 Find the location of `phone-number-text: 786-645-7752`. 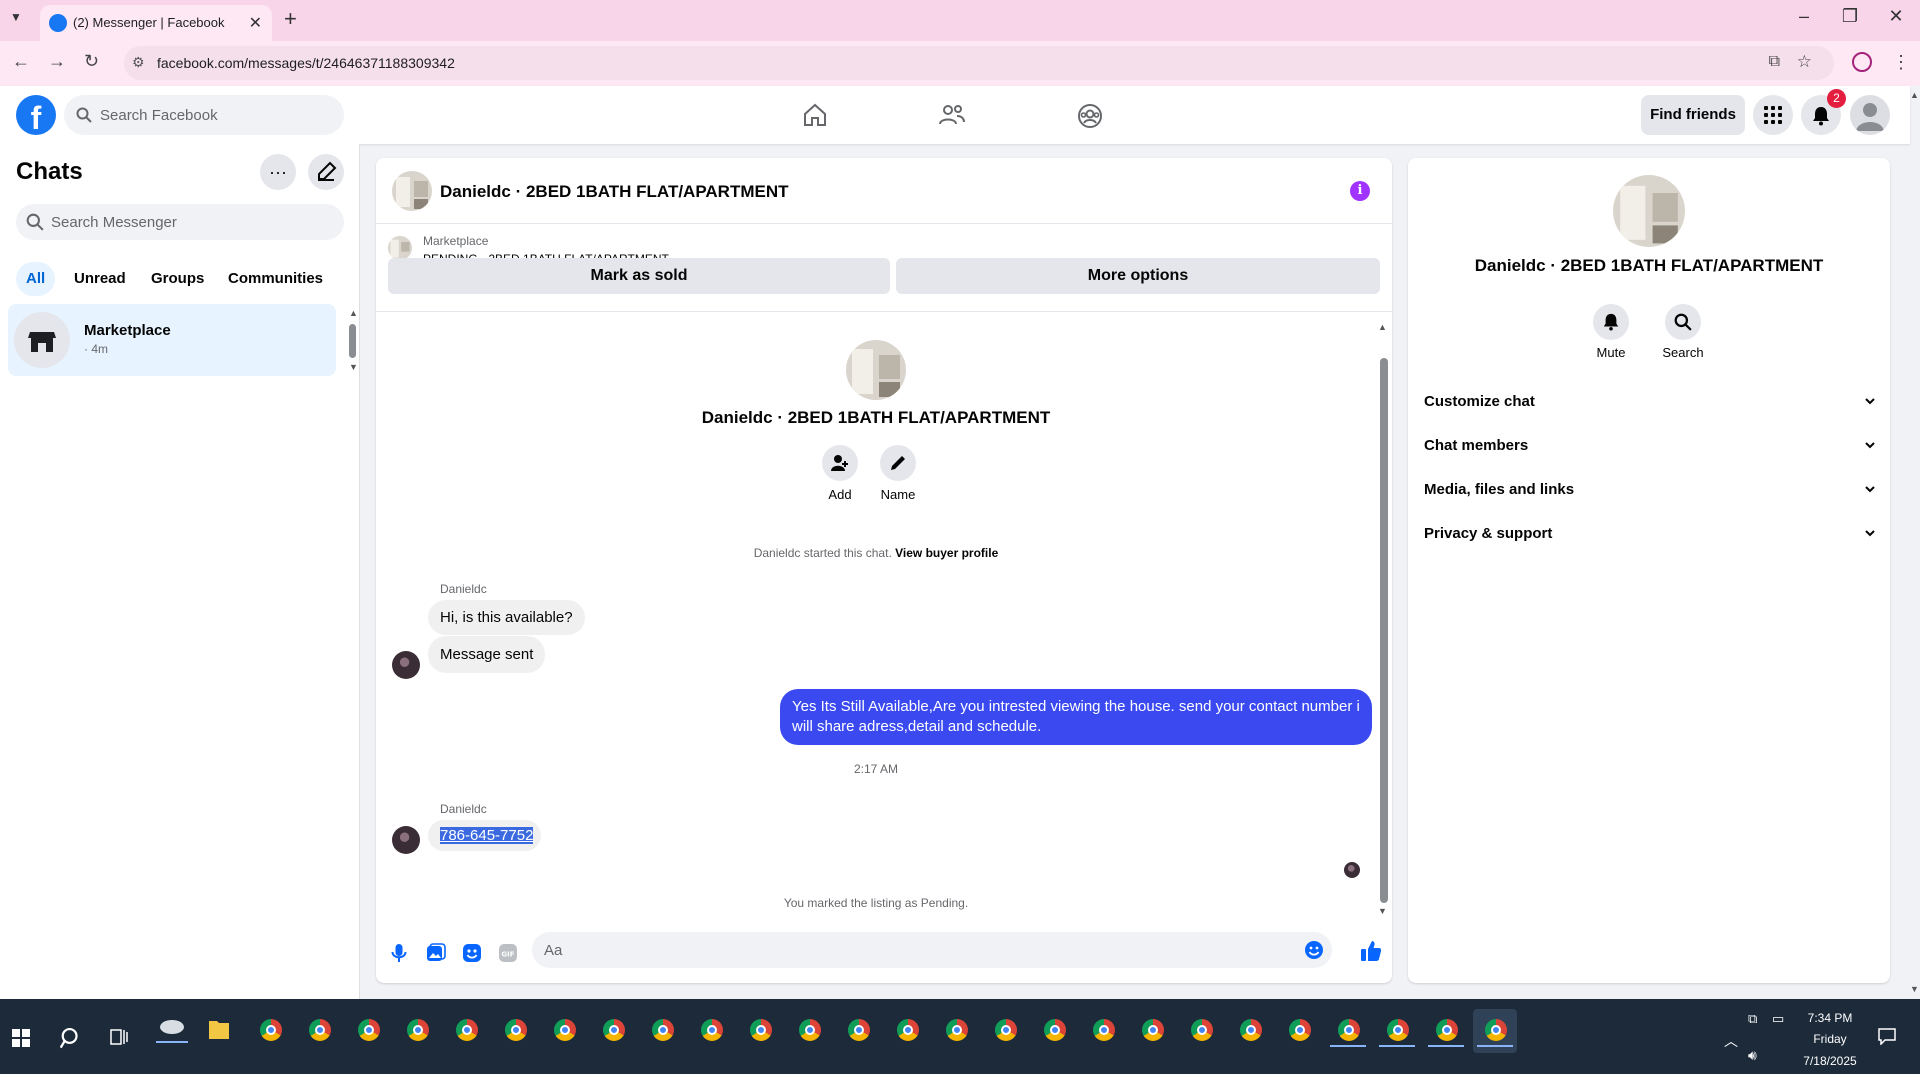

phone-number-text: 786-645-7752 is located at coordinates (487, 835).